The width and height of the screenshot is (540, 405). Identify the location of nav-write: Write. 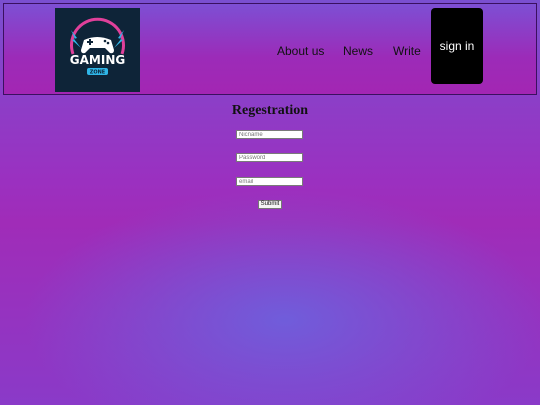
(407, 51).